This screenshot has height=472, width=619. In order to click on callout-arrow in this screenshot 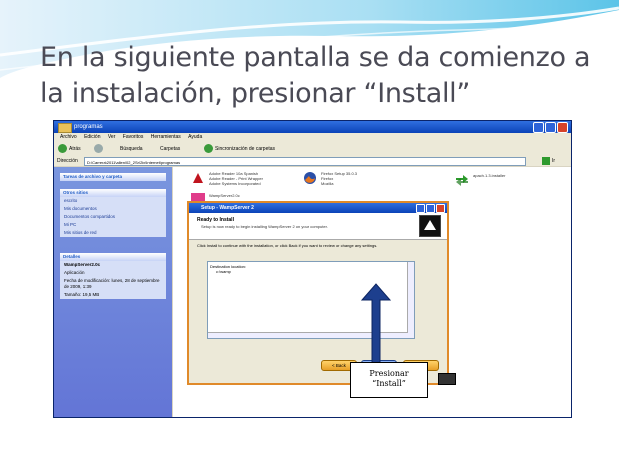, I will do `click(376, 323)`.